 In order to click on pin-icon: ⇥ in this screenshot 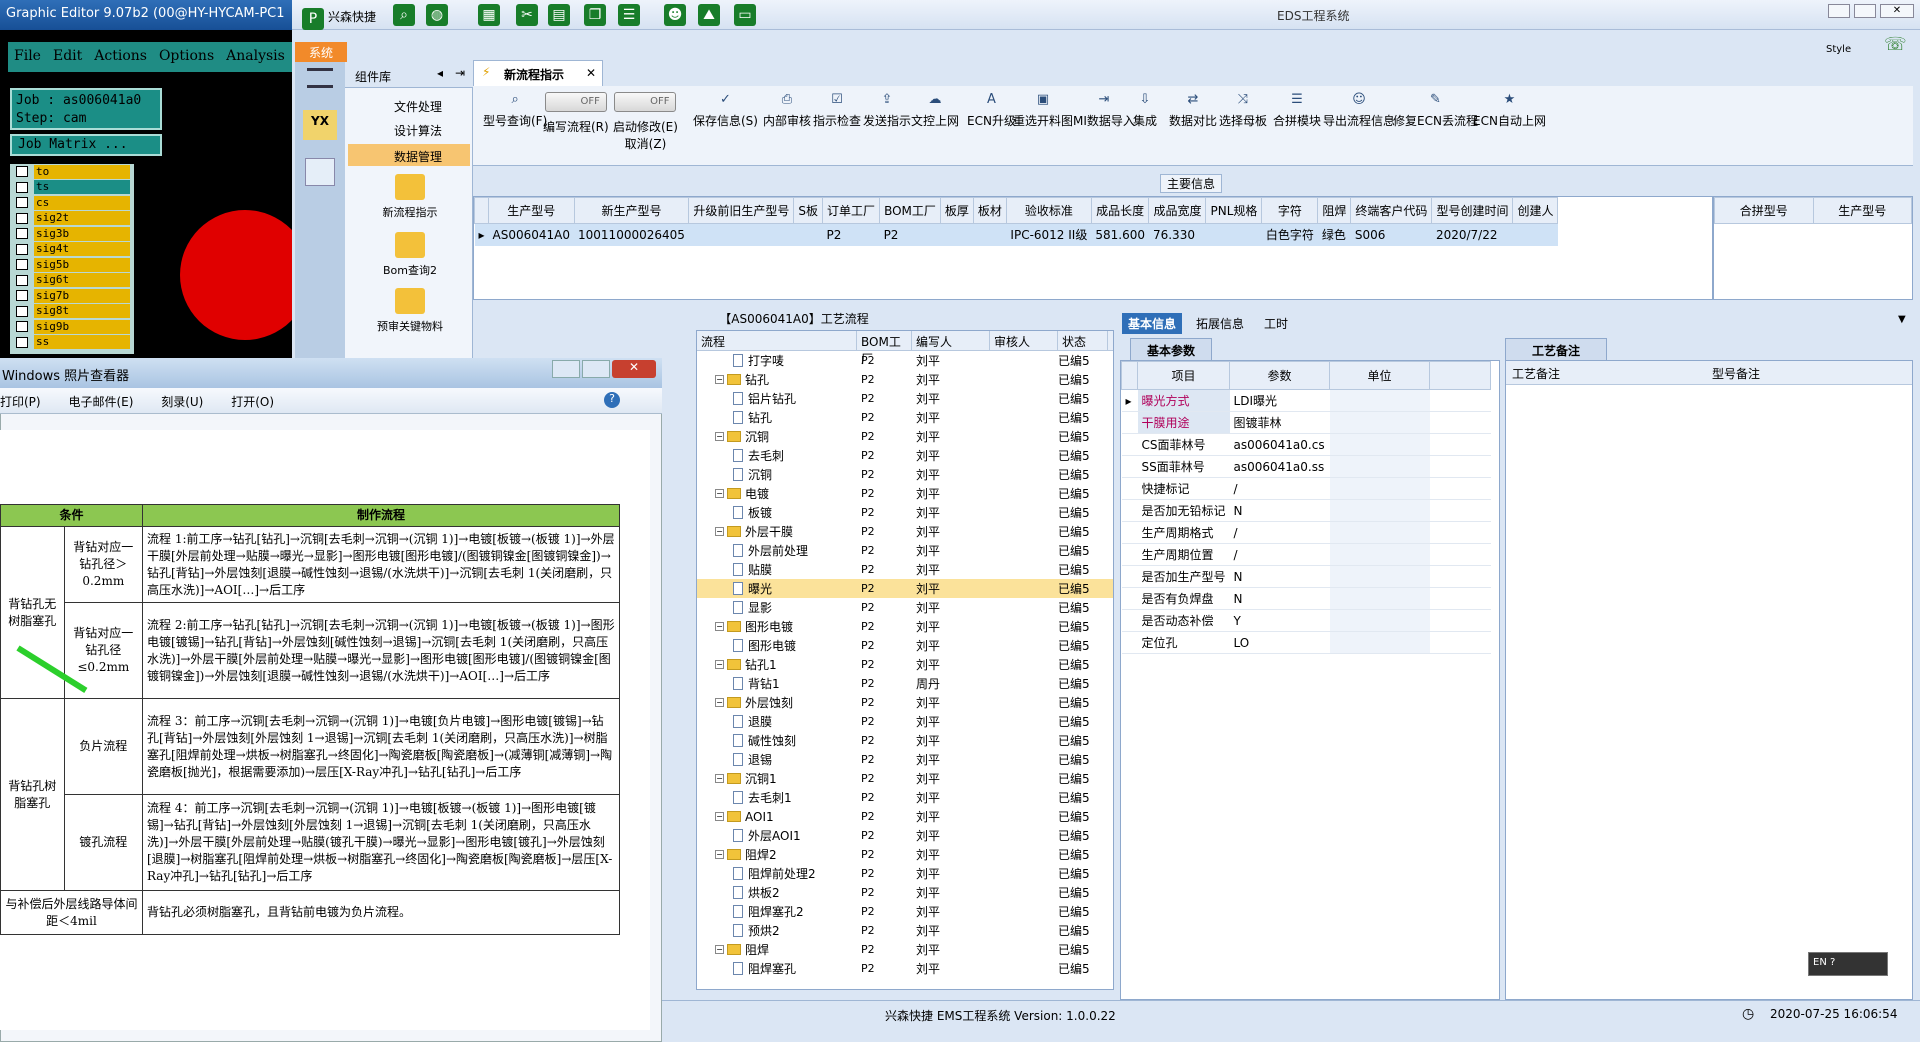, I will do `click(460, 73)`.